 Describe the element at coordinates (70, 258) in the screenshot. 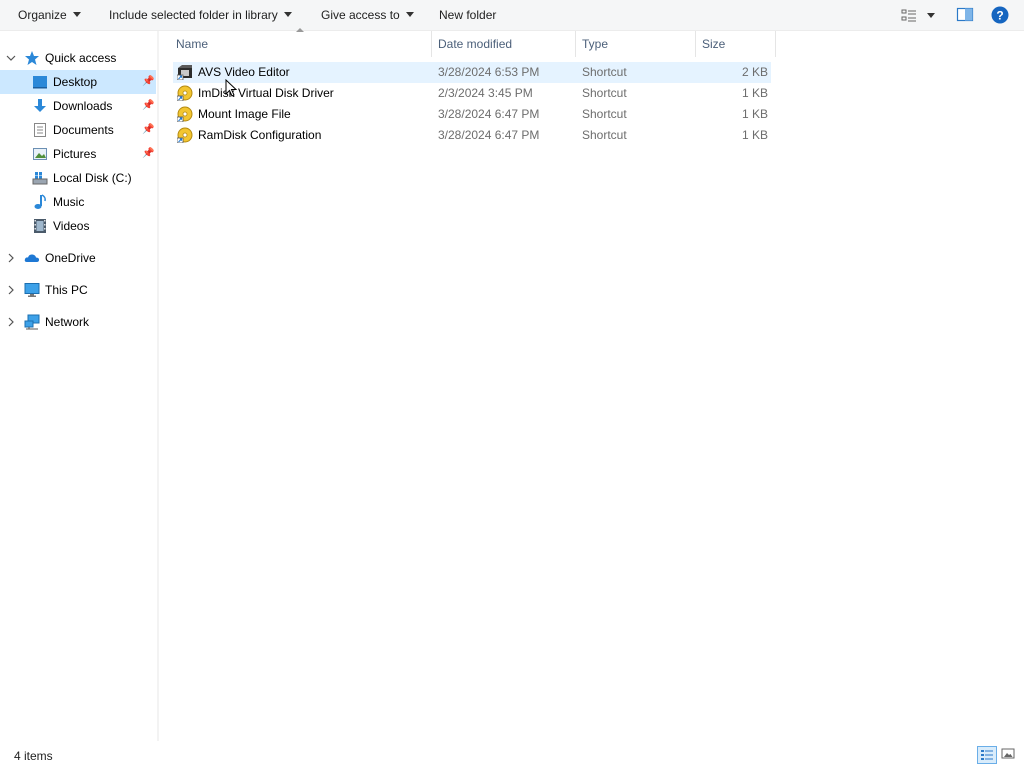

I see `nav-onedrive-label: OneDrive` at that location.